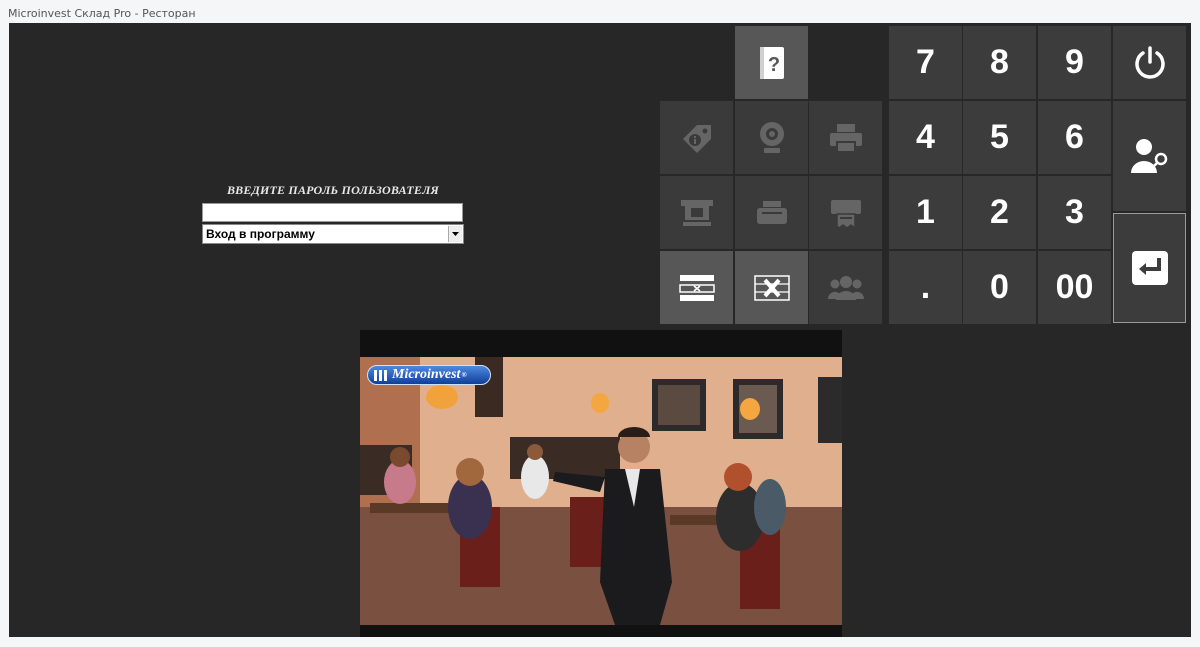 This screenshot has width=1200, height=647. I want to click on key-6: 6, so click(1074, 137).